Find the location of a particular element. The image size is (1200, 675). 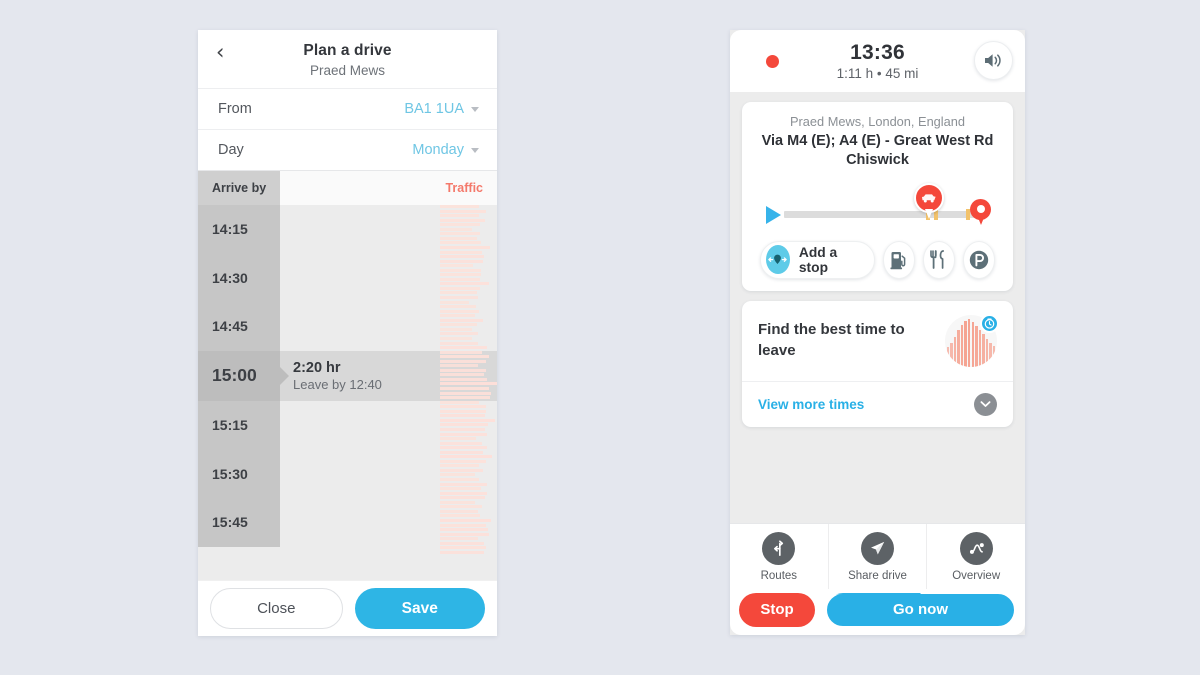

time-row-label: 14:45 is located at coordinates (239, 326).